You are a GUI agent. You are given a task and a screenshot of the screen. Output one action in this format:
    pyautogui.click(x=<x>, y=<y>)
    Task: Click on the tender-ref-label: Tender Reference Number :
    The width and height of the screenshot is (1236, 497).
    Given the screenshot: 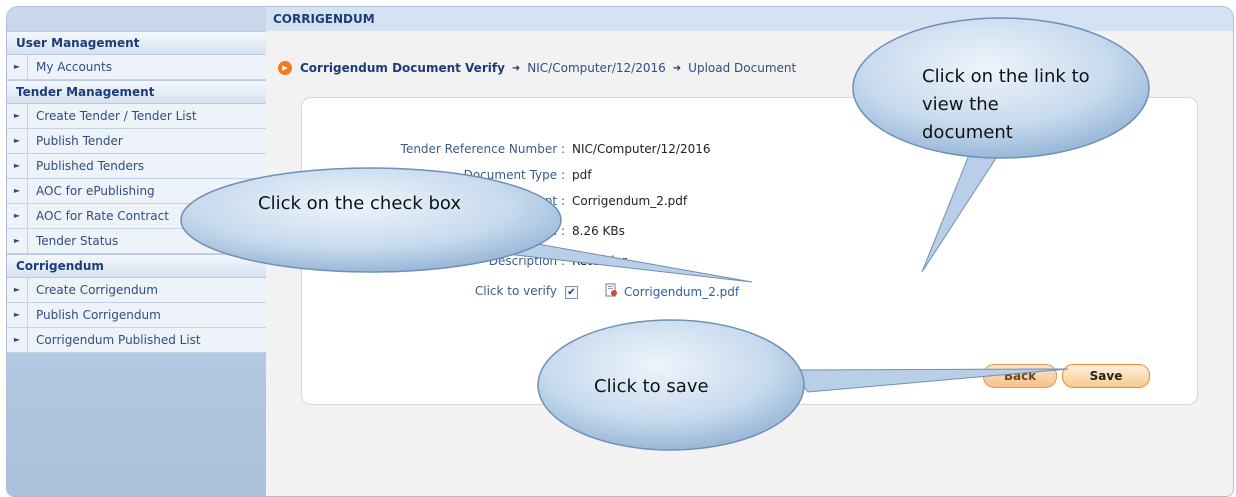 What is the action you would take?
    pyautogui.click(x=482, y=149)
    